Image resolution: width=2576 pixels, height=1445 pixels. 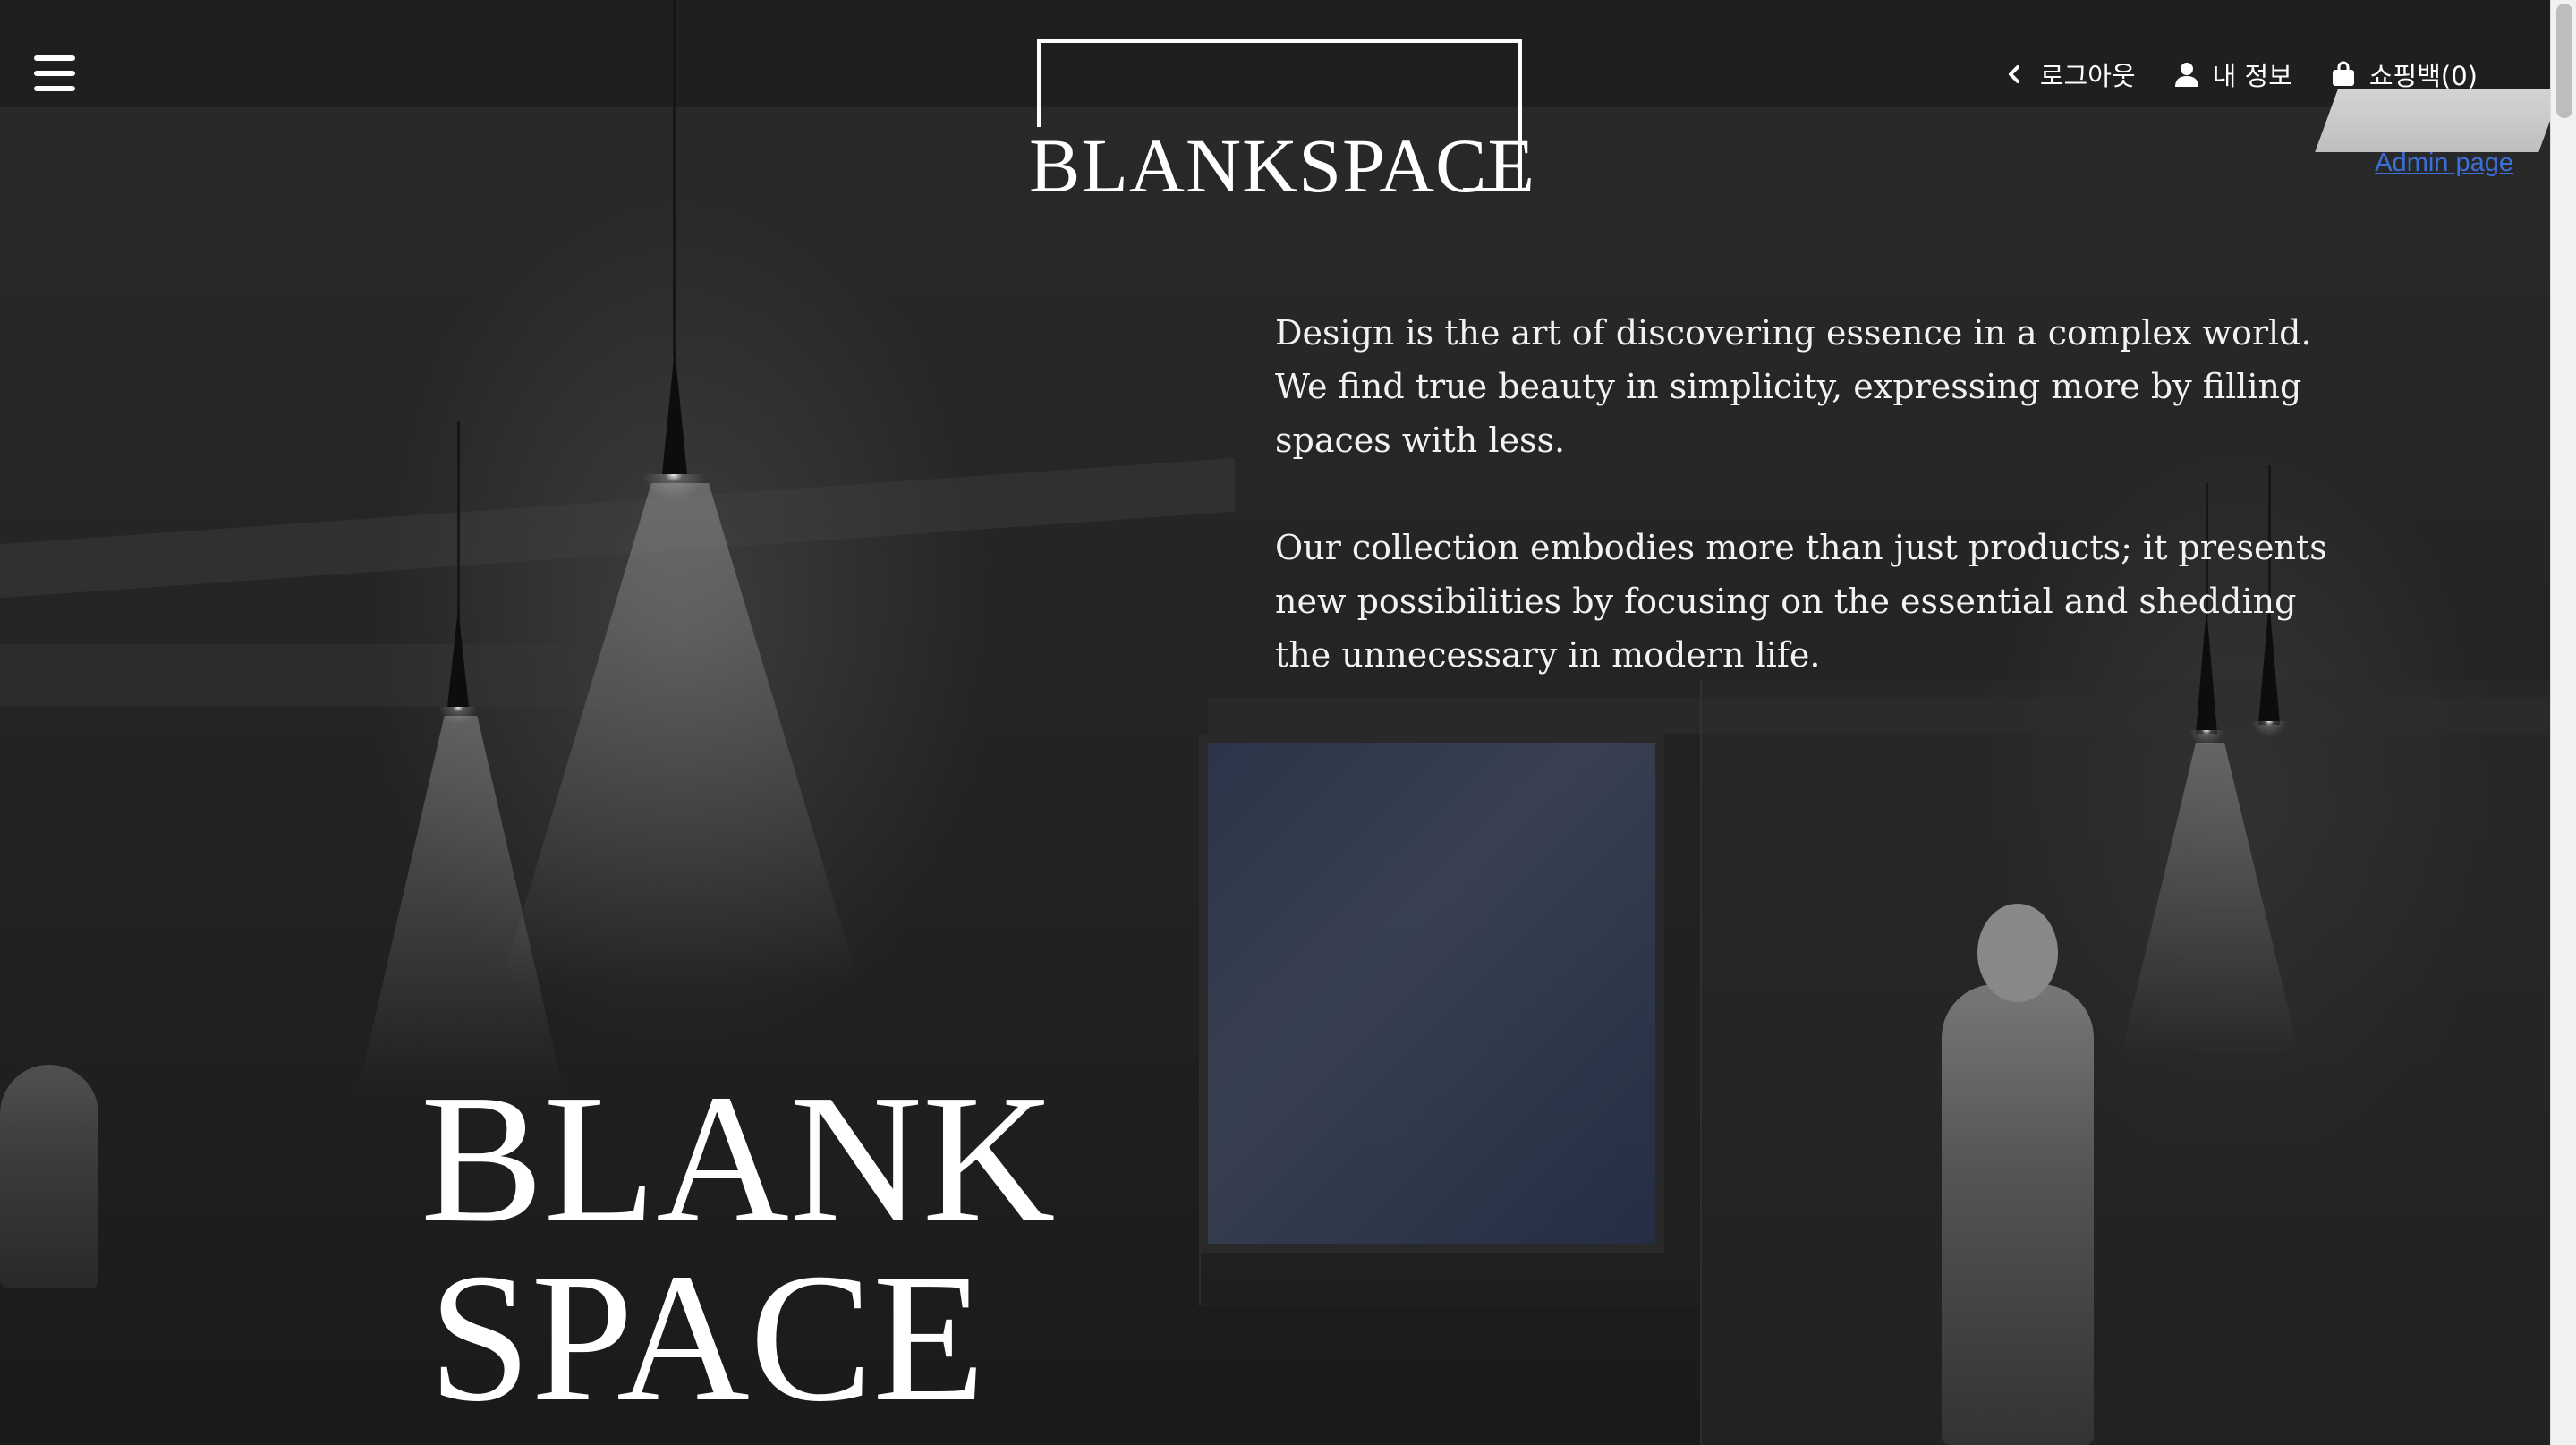 I want to click on chevron-left-icon, so click(x=2013, y=74).